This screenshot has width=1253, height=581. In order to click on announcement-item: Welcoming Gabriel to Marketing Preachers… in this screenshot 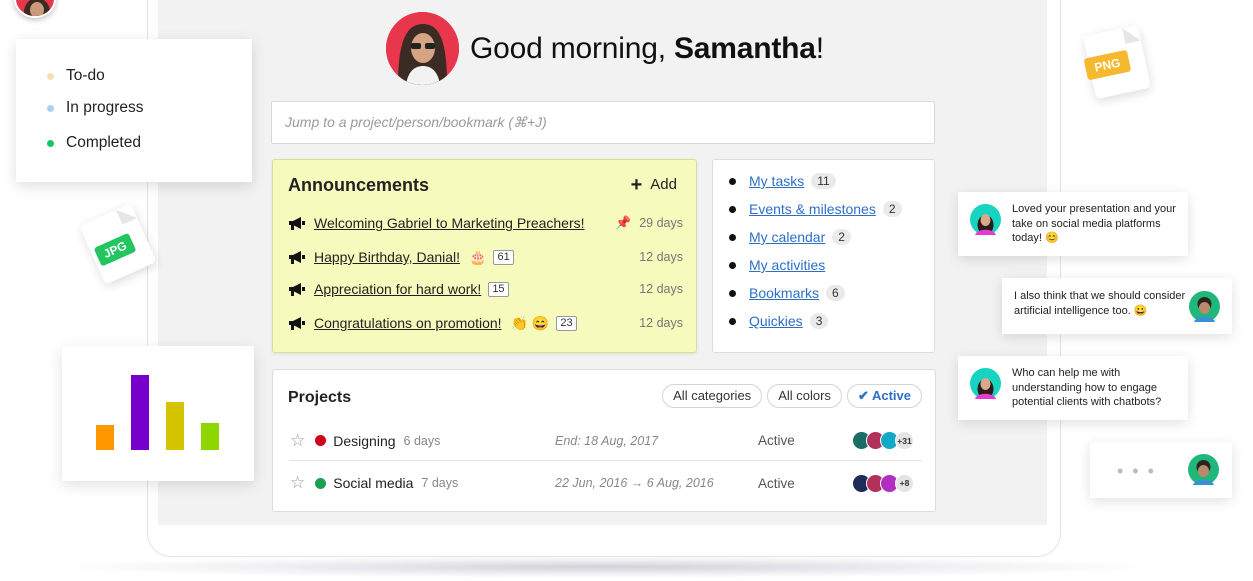, I will do `click(485, 223)`.